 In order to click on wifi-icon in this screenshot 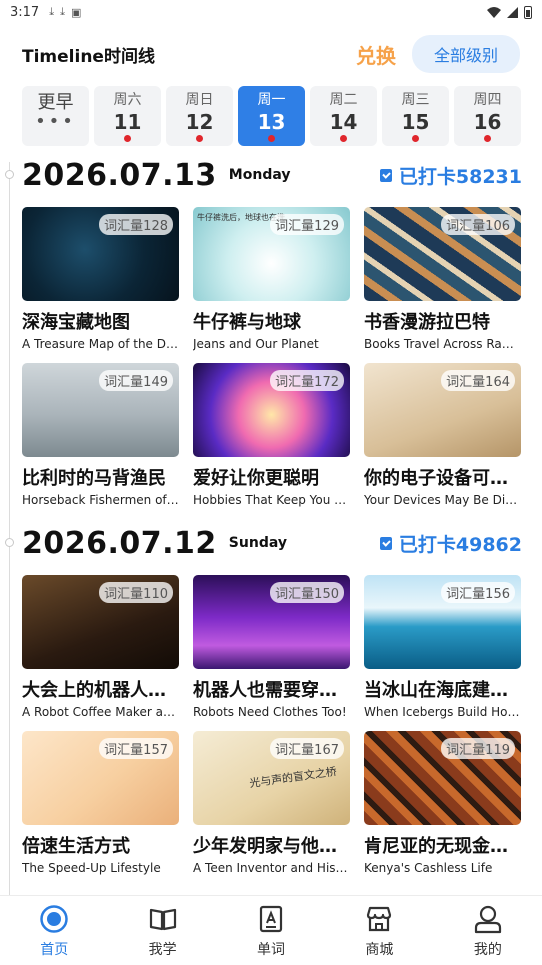, I will do `click(494, 12)`.